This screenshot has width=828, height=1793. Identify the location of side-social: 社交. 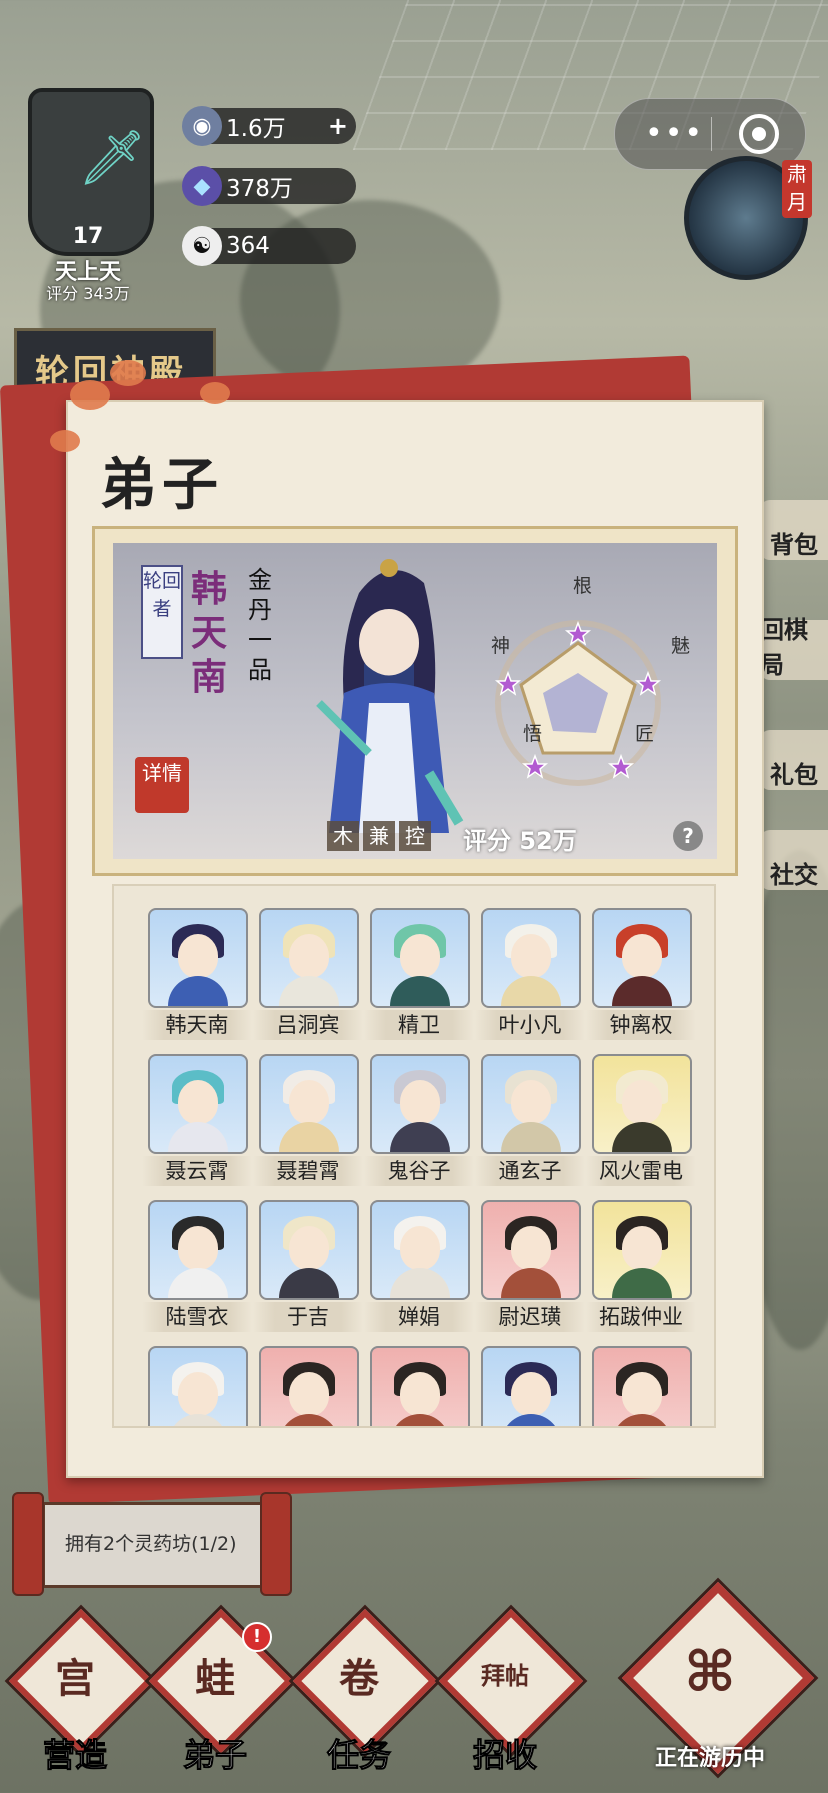
(794, 860).